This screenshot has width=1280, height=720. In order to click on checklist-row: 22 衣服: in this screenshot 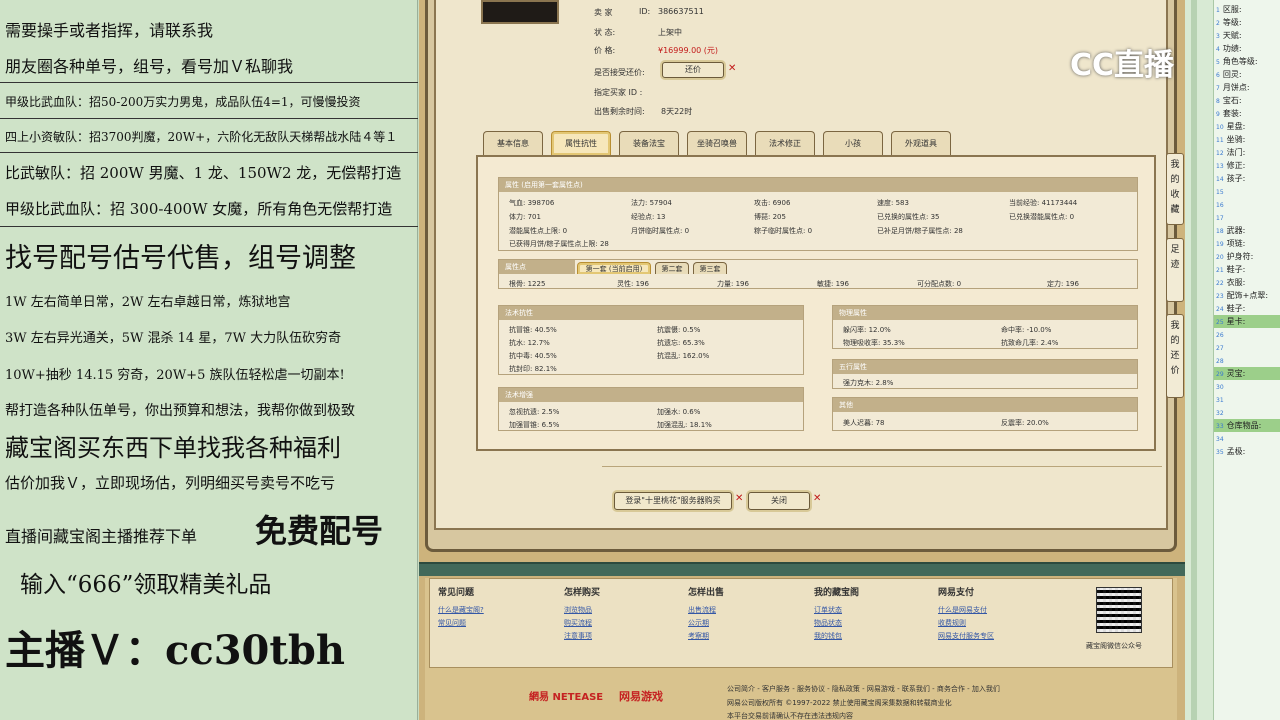, I will do `click(1247, 282)`.